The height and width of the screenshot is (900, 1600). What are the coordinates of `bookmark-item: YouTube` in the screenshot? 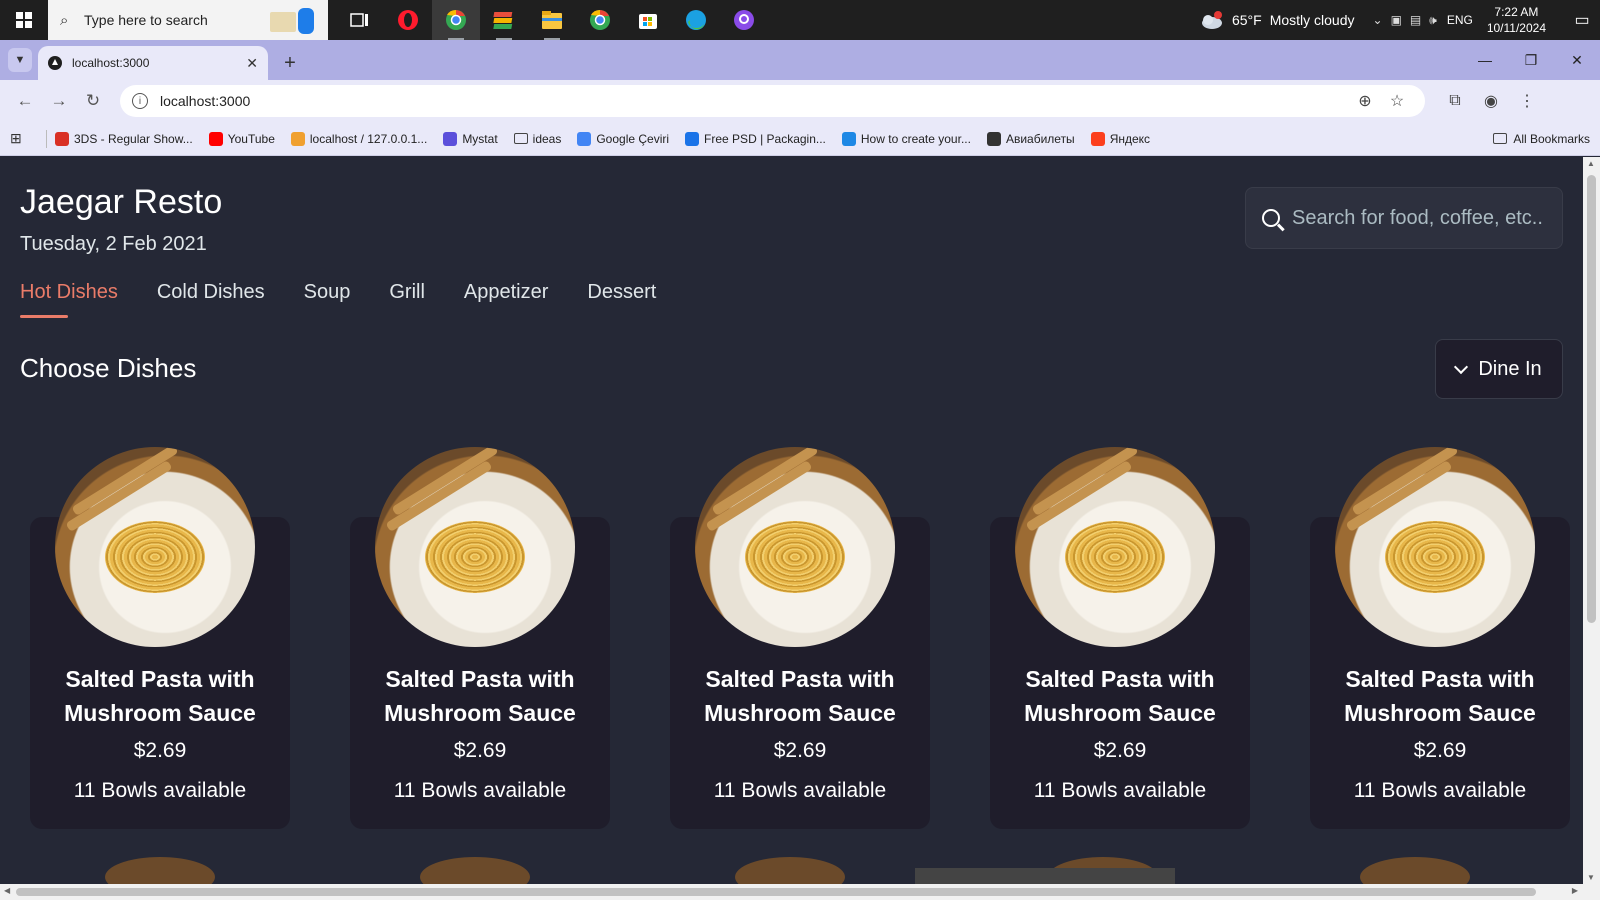 It's located at (241, 138).